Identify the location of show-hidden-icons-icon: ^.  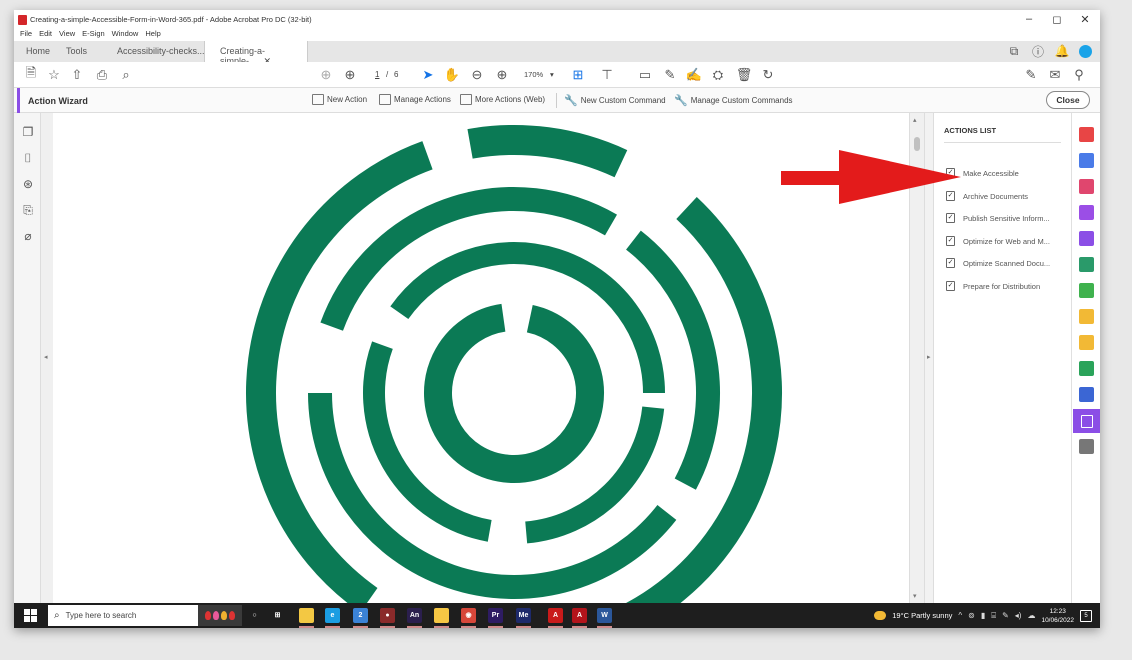
(960, 615).